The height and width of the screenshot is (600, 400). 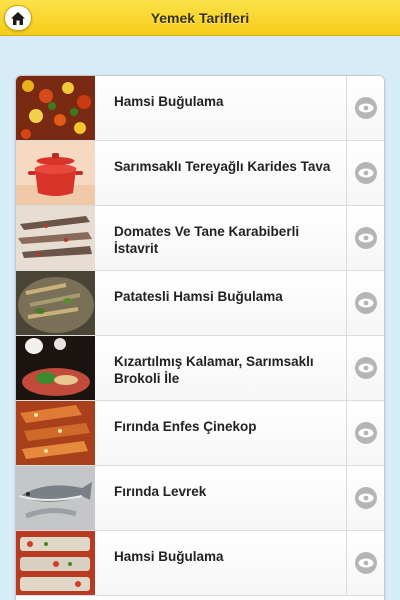 I want to click on recipe-row: Patatesli Hamsi Buğulama, so click(x=200, y=303).